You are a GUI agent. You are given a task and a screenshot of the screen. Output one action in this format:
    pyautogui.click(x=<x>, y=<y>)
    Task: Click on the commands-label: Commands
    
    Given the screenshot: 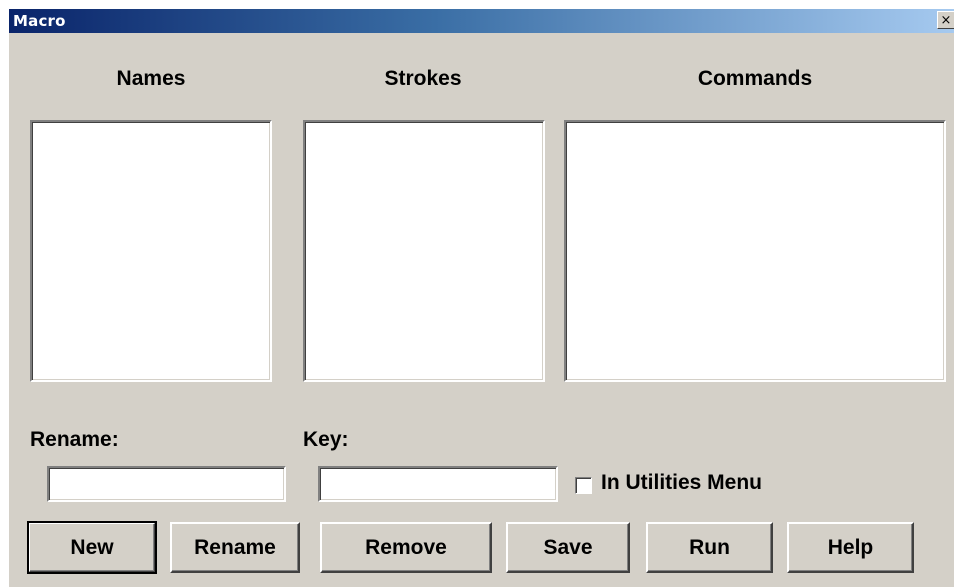 What is the action you would take?
    pyautogui.click(x=755, y=78)
    